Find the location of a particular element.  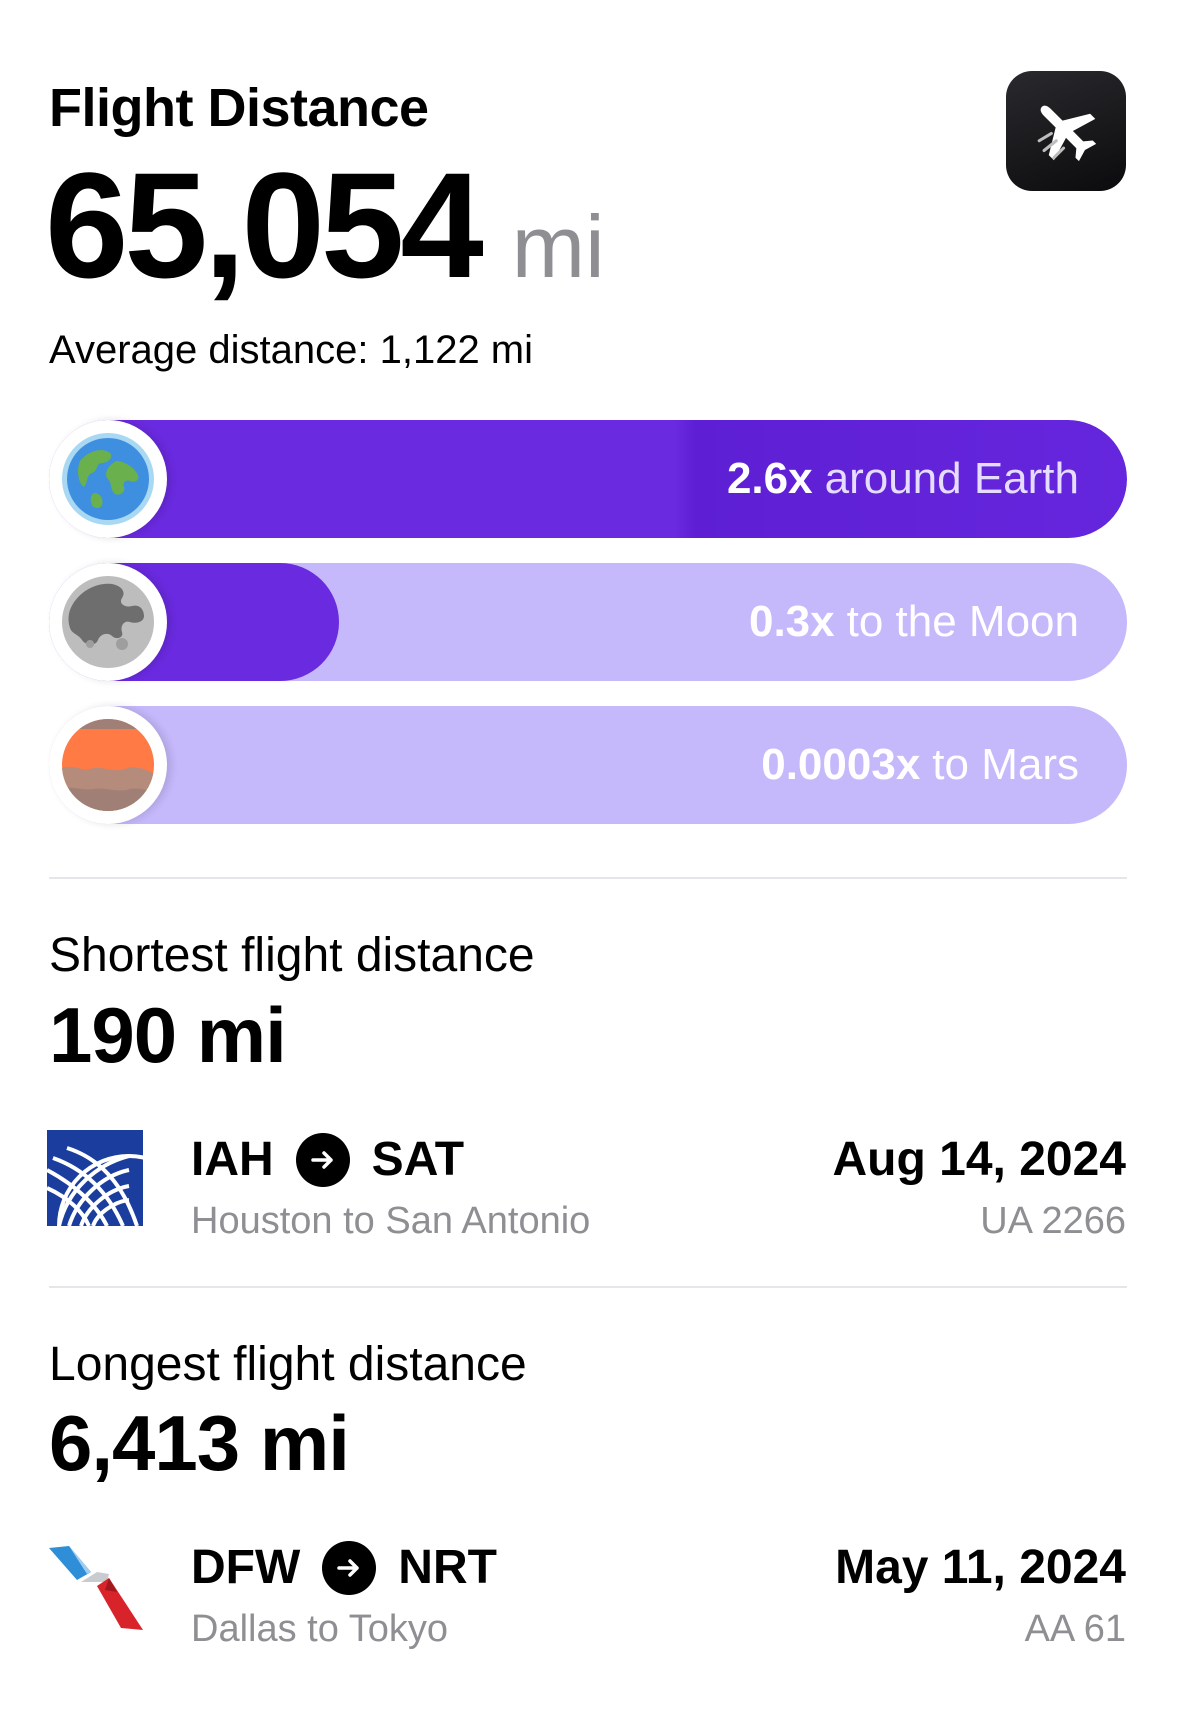

earth-multiplier: 2.6x is located at coordinates (769, 478).